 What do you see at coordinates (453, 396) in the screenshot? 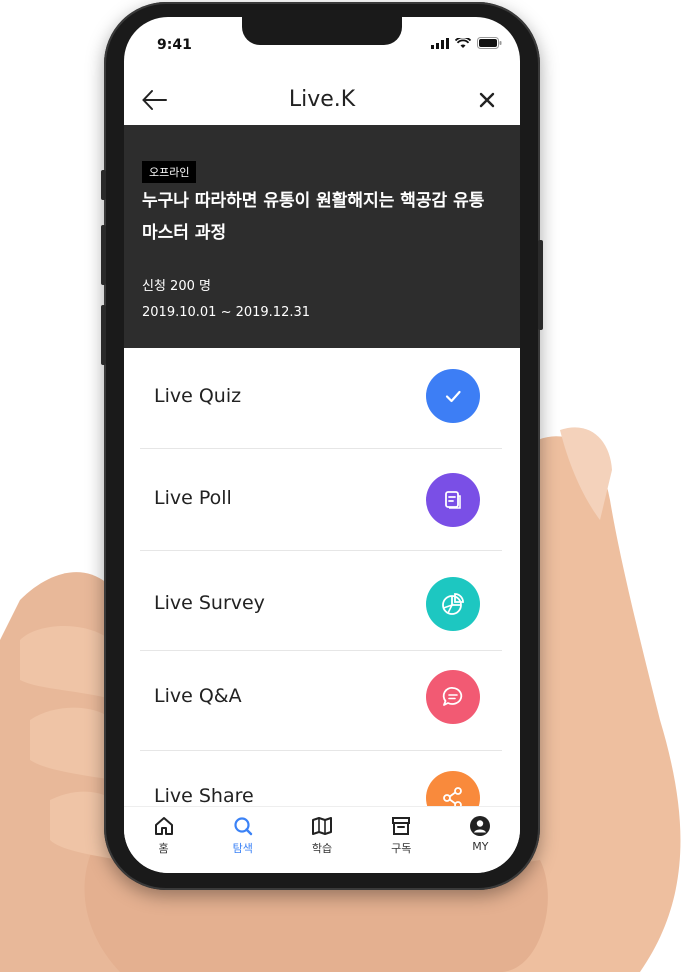
I see `check-icon` at bounding box center [453, 396].